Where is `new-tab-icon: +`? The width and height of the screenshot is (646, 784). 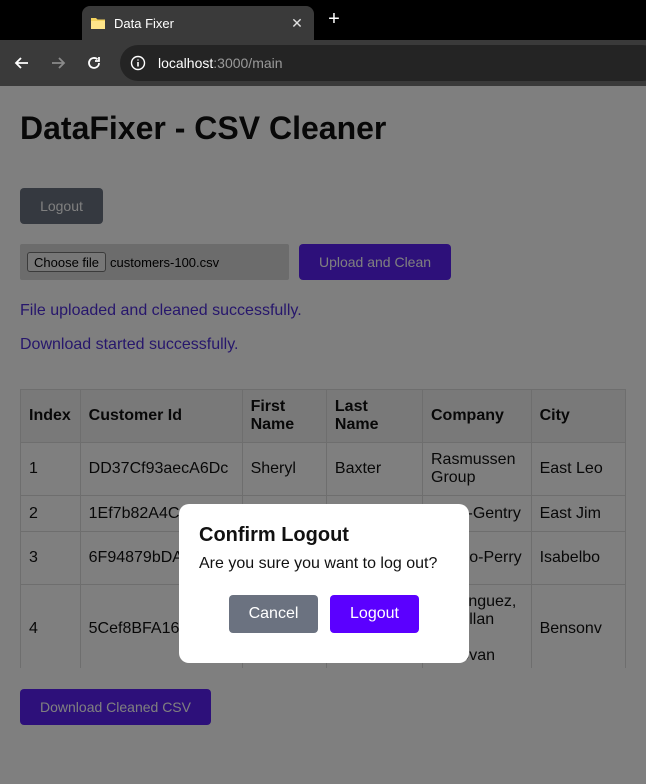
new-tab-icon: + is located at coordinates (334, 19).